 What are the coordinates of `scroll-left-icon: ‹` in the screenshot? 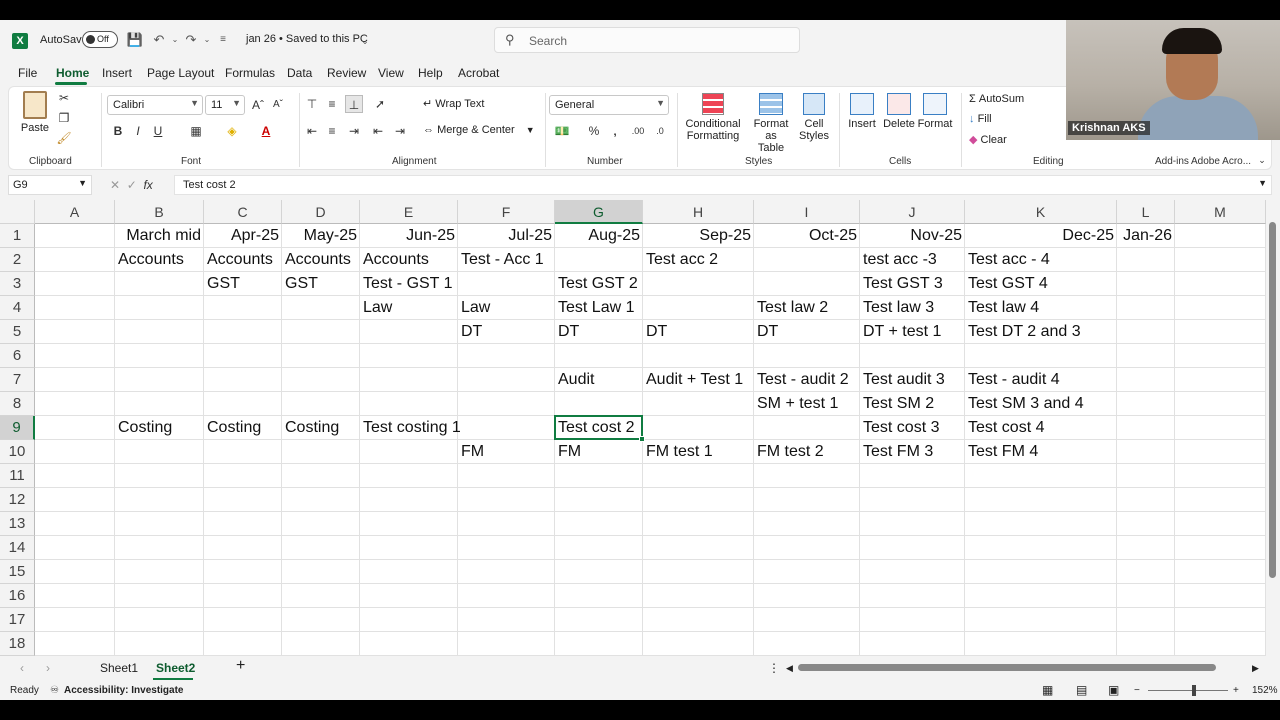 It's located at (22, 668).